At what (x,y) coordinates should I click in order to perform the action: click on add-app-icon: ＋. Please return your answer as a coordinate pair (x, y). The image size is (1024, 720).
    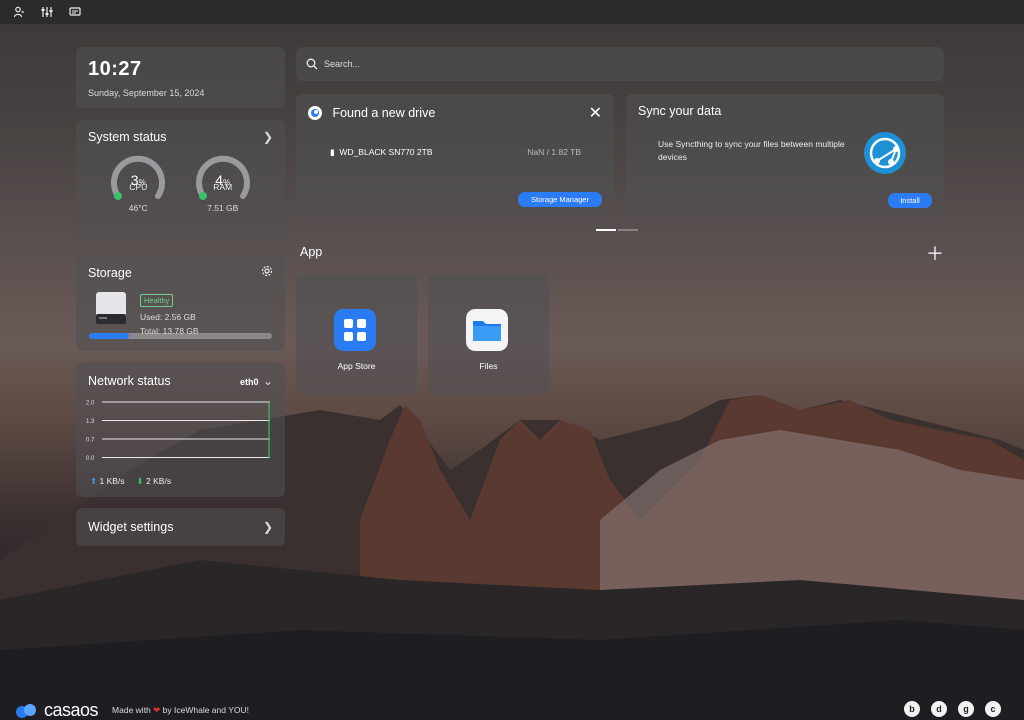
    Looking at the image, I should click on (935, 253).